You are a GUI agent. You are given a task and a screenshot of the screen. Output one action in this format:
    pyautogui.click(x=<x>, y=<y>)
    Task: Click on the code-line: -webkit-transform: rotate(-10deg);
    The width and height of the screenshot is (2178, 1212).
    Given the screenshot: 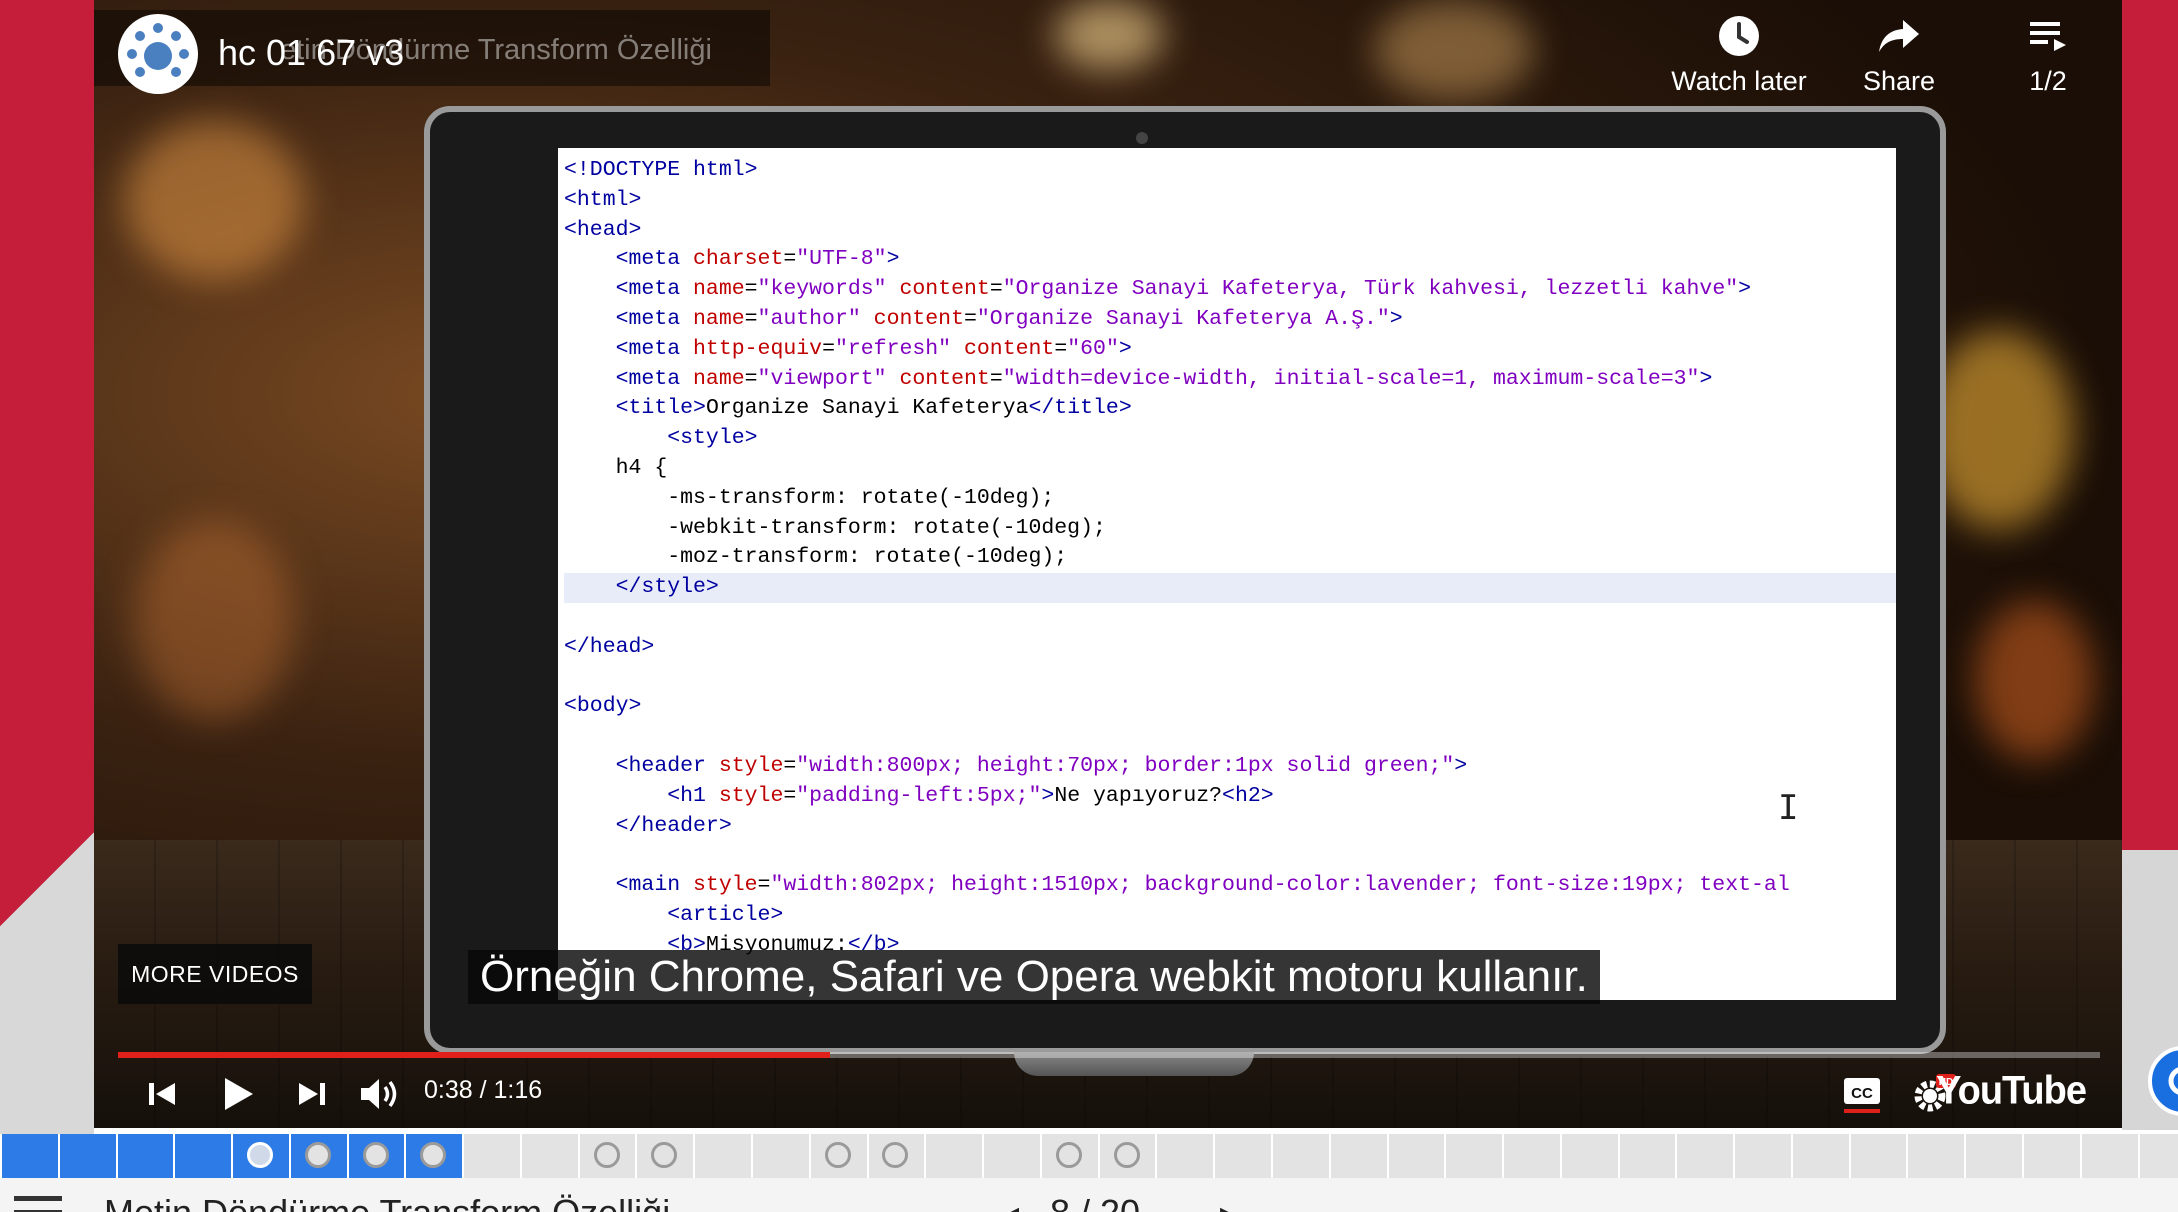 What is the action you would take?
    pyautogui.click(x=835, y=527)
    